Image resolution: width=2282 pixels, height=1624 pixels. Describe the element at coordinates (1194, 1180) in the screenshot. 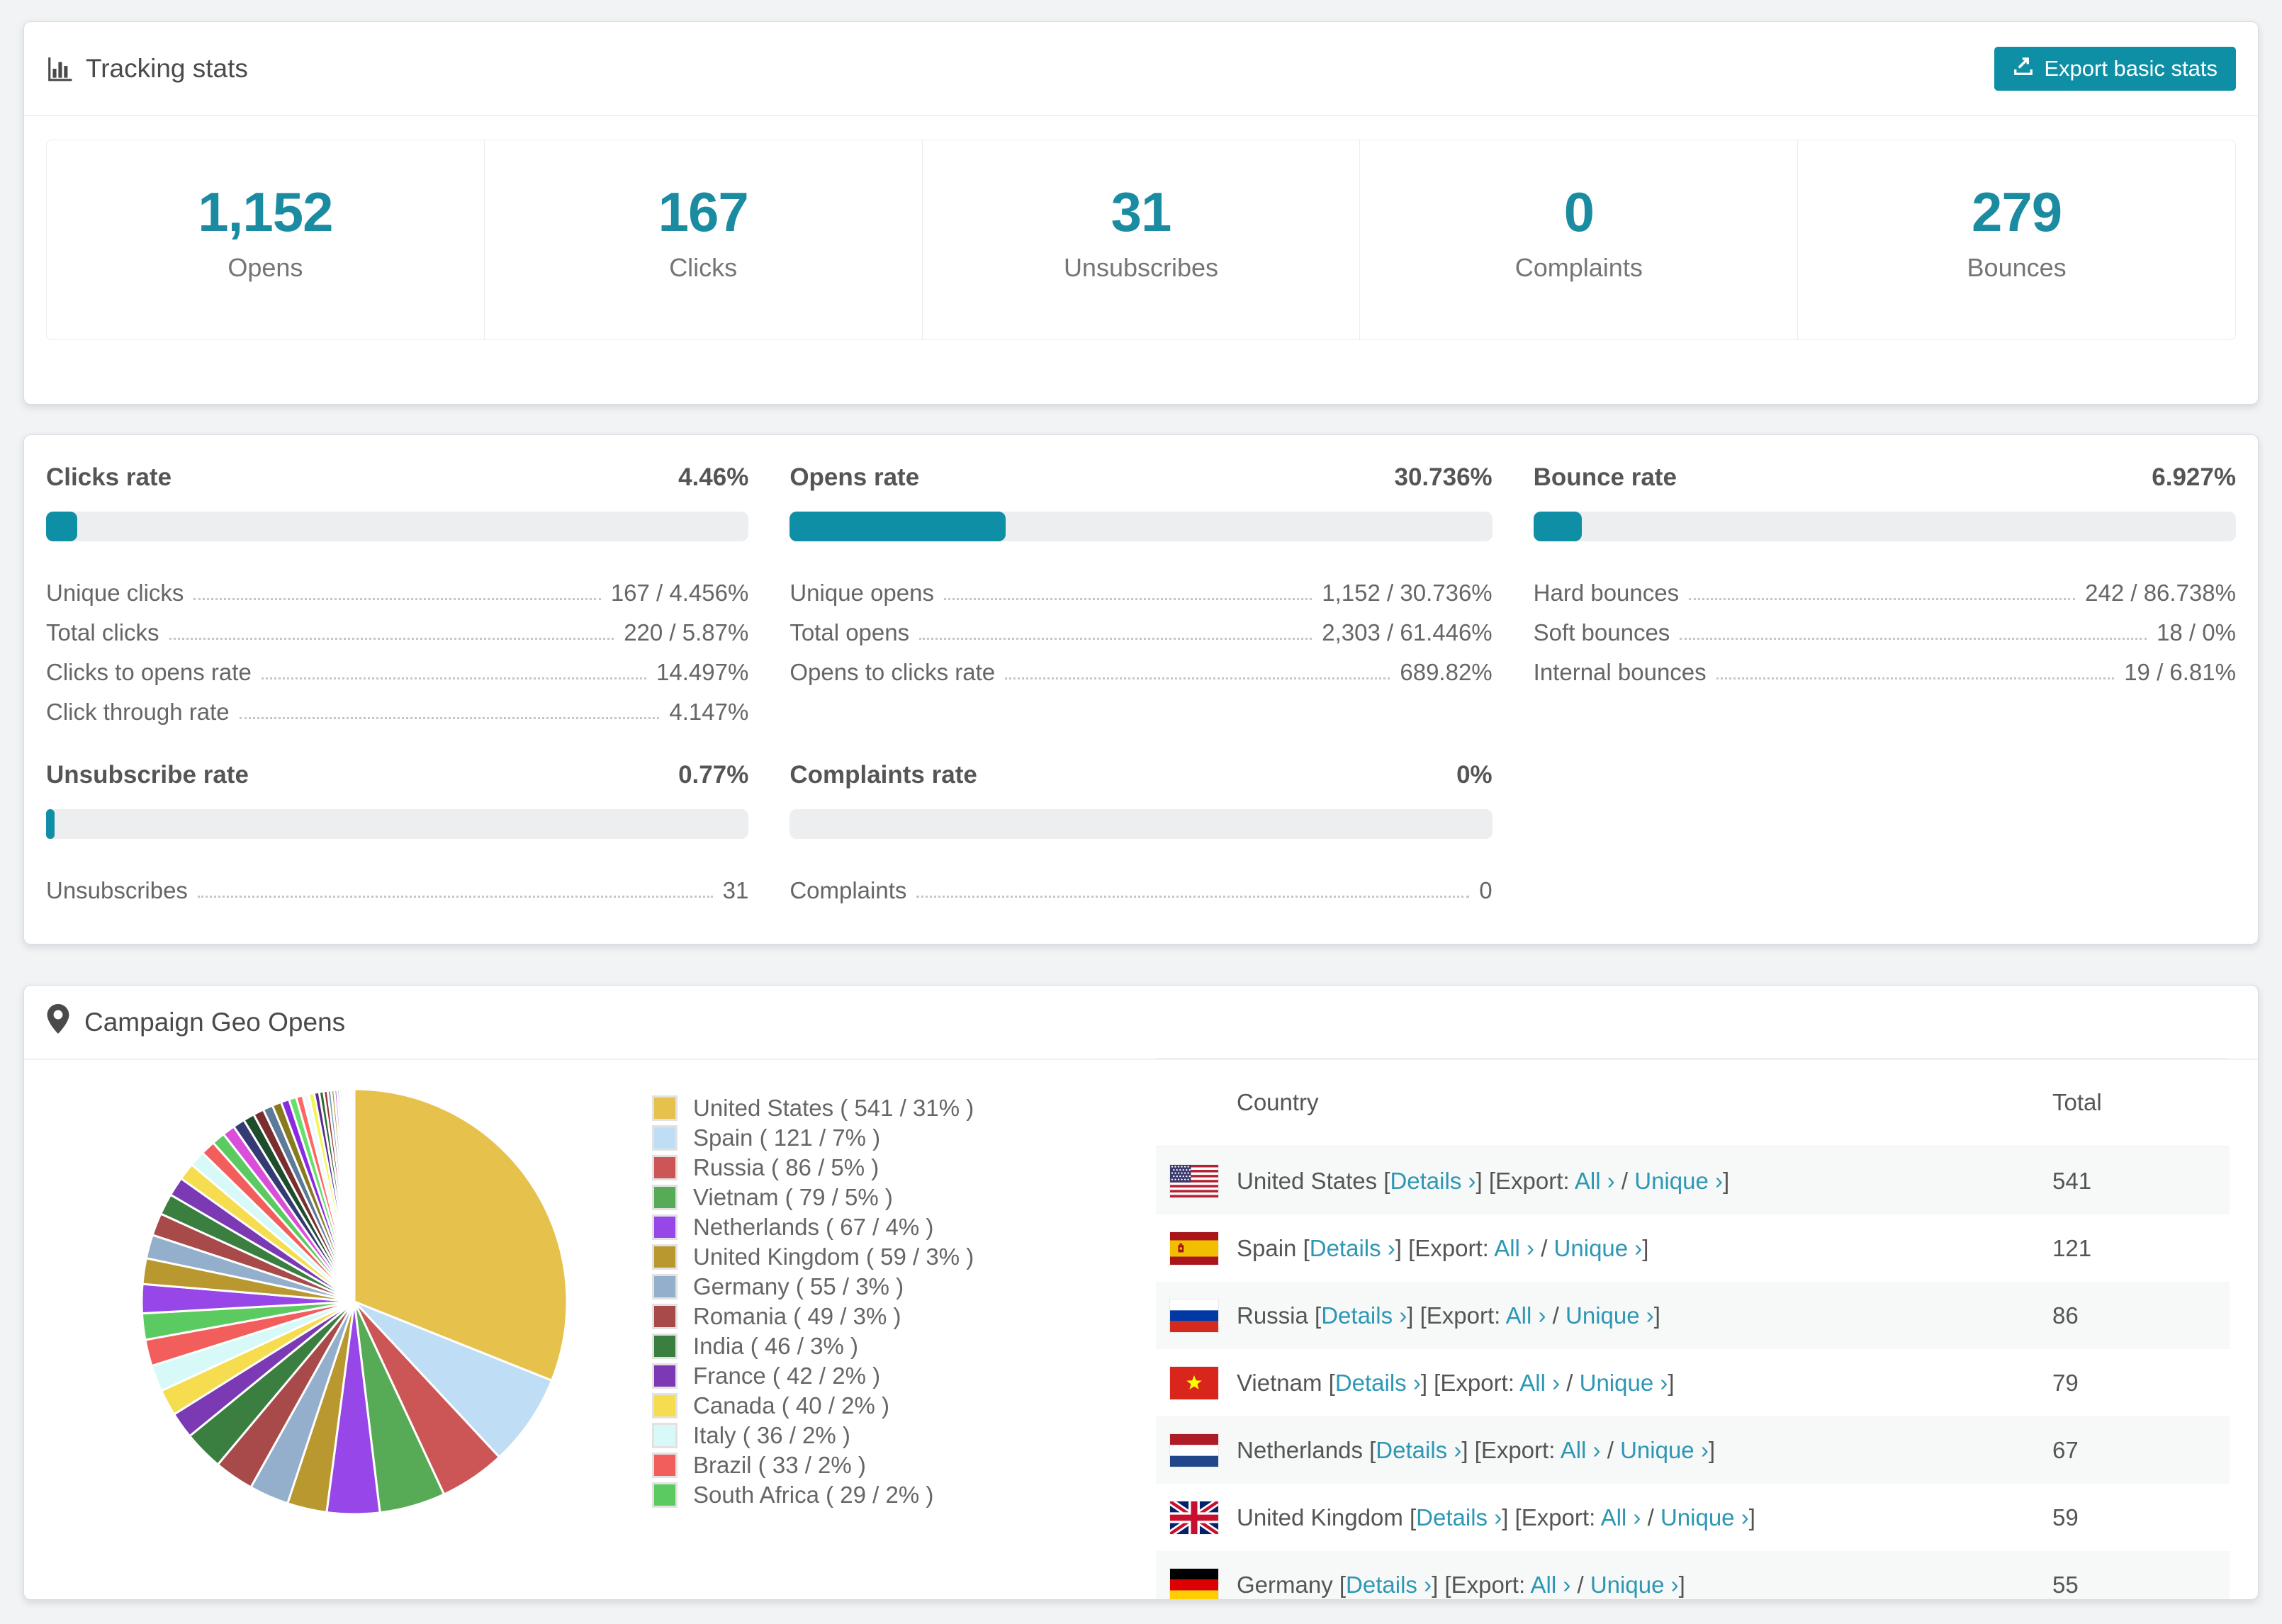

I see `us-flag-icon` at that location.